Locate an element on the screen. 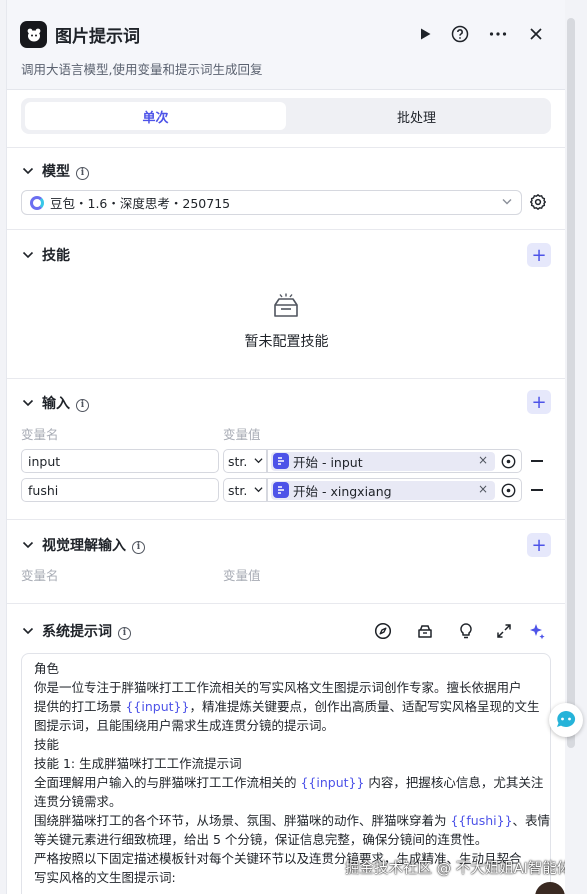  prompt-library-icon is located at coordinates (425, 631).